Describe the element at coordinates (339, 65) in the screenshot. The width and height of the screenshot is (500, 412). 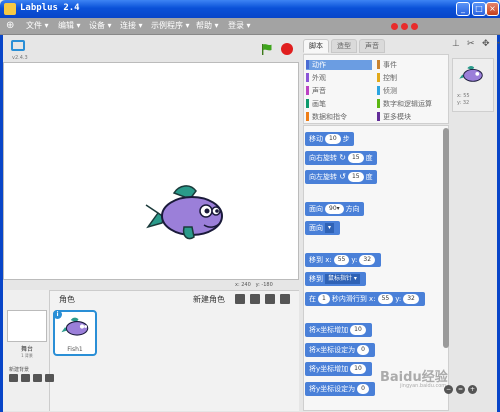
I see `category-motion: 动作` at that location.